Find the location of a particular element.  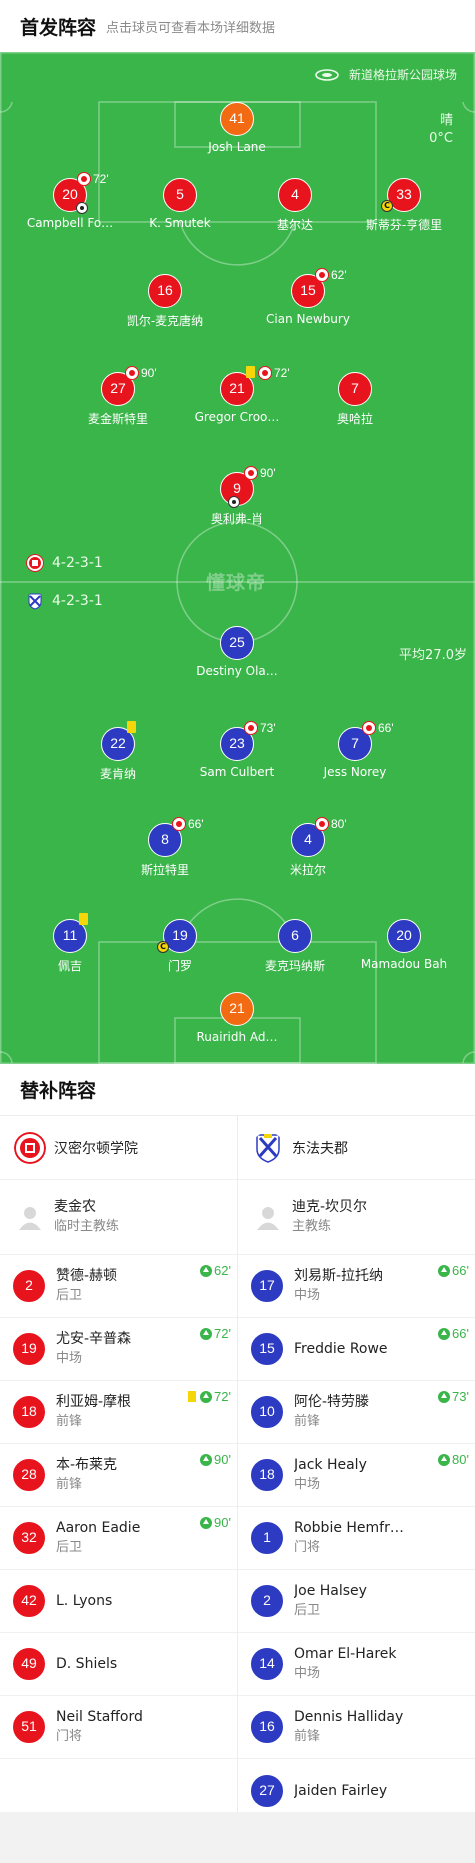

lineup-title: 首发阵容 is located at coordinates (58, 27).